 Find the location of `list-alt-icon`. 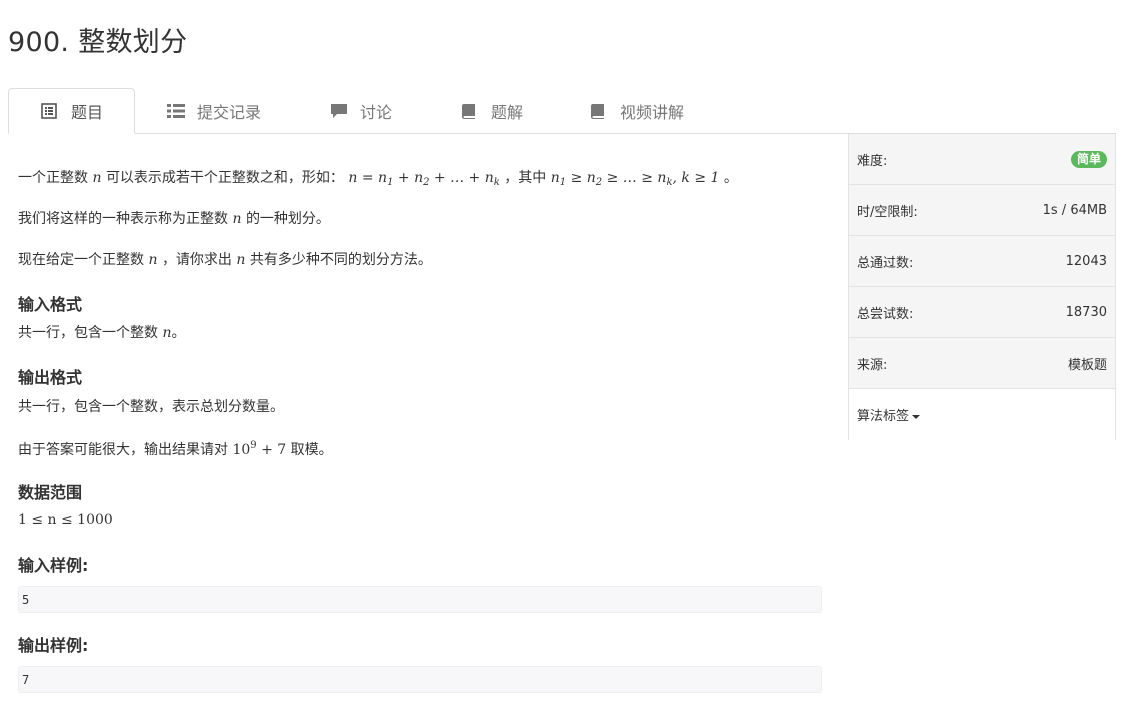

list-alt-icon is located at coordinates (50, 111).